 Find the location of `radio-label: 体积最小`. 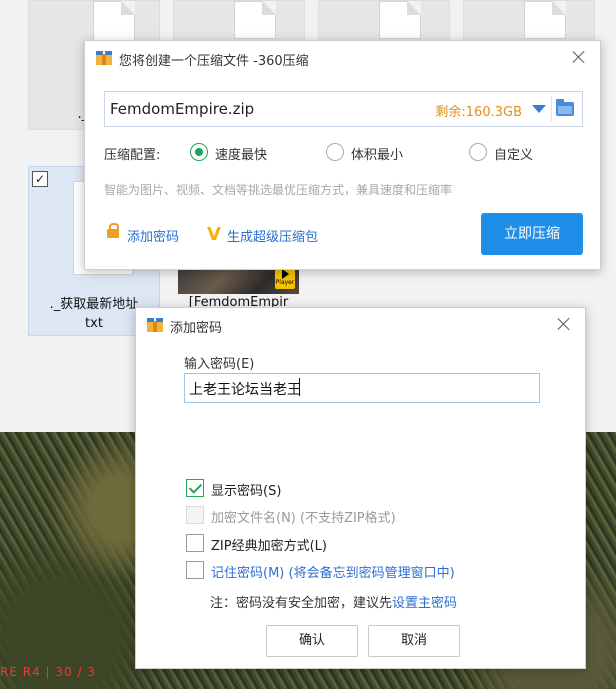

radio-label: 体积最小 is located at coordinates (377, 155).